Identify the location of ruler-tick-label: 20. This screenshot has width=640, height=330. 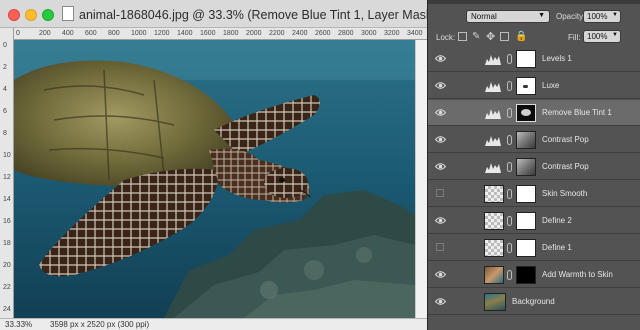
(7, 265).